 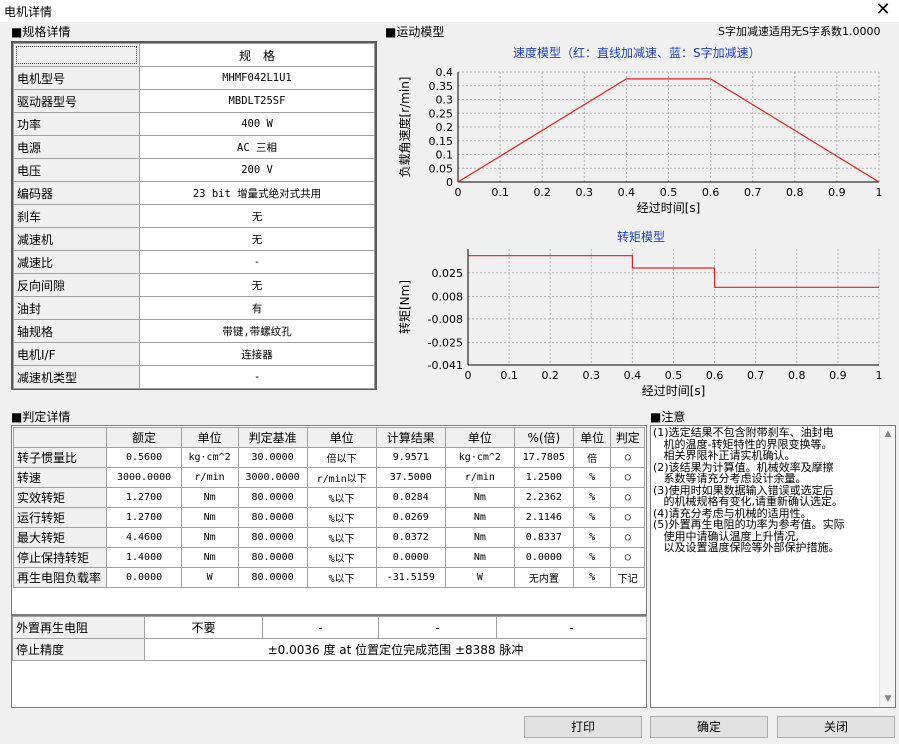 I want to click on print-button: 打印, so click(x=583, y=727).